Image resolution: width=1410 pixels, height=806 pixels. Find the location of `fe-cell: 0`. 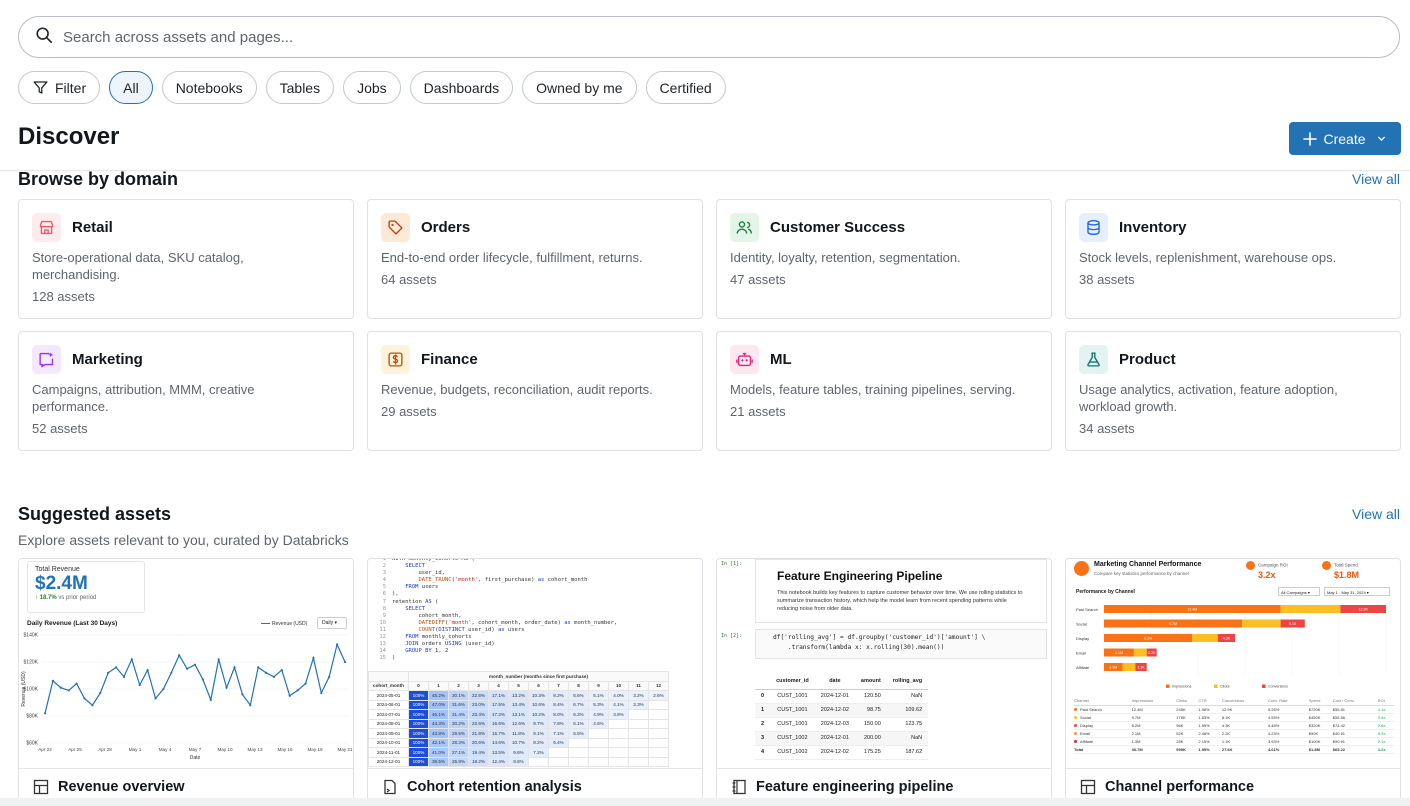

fe-cell: 0 is located at coordinates (763, 696).